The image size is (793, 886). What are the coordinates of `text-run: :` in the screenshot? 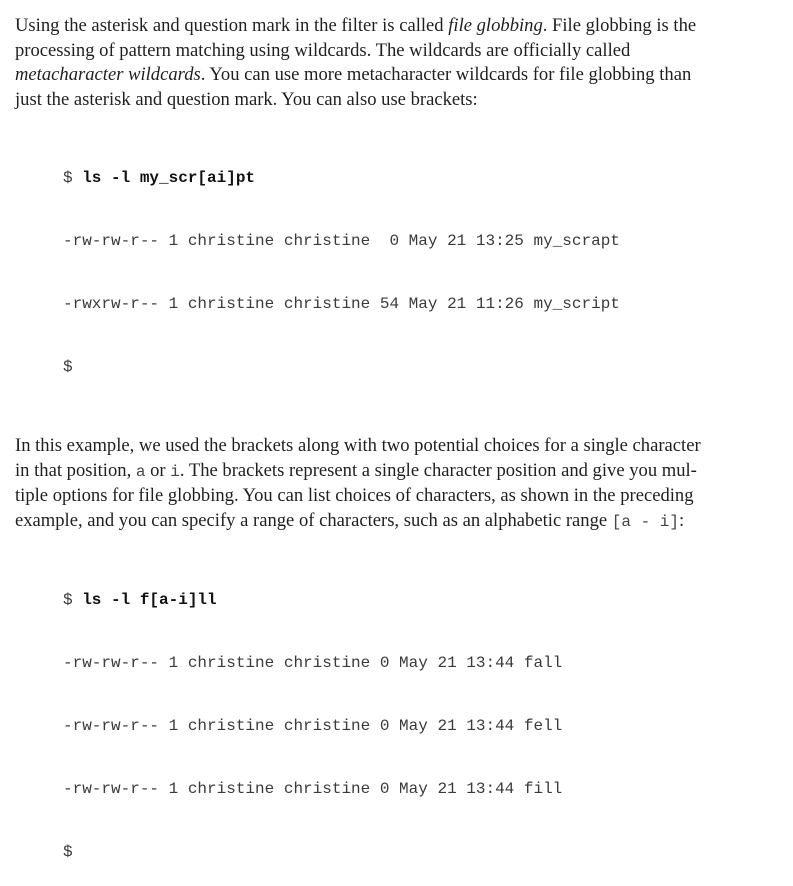 It's located at (682, 520).